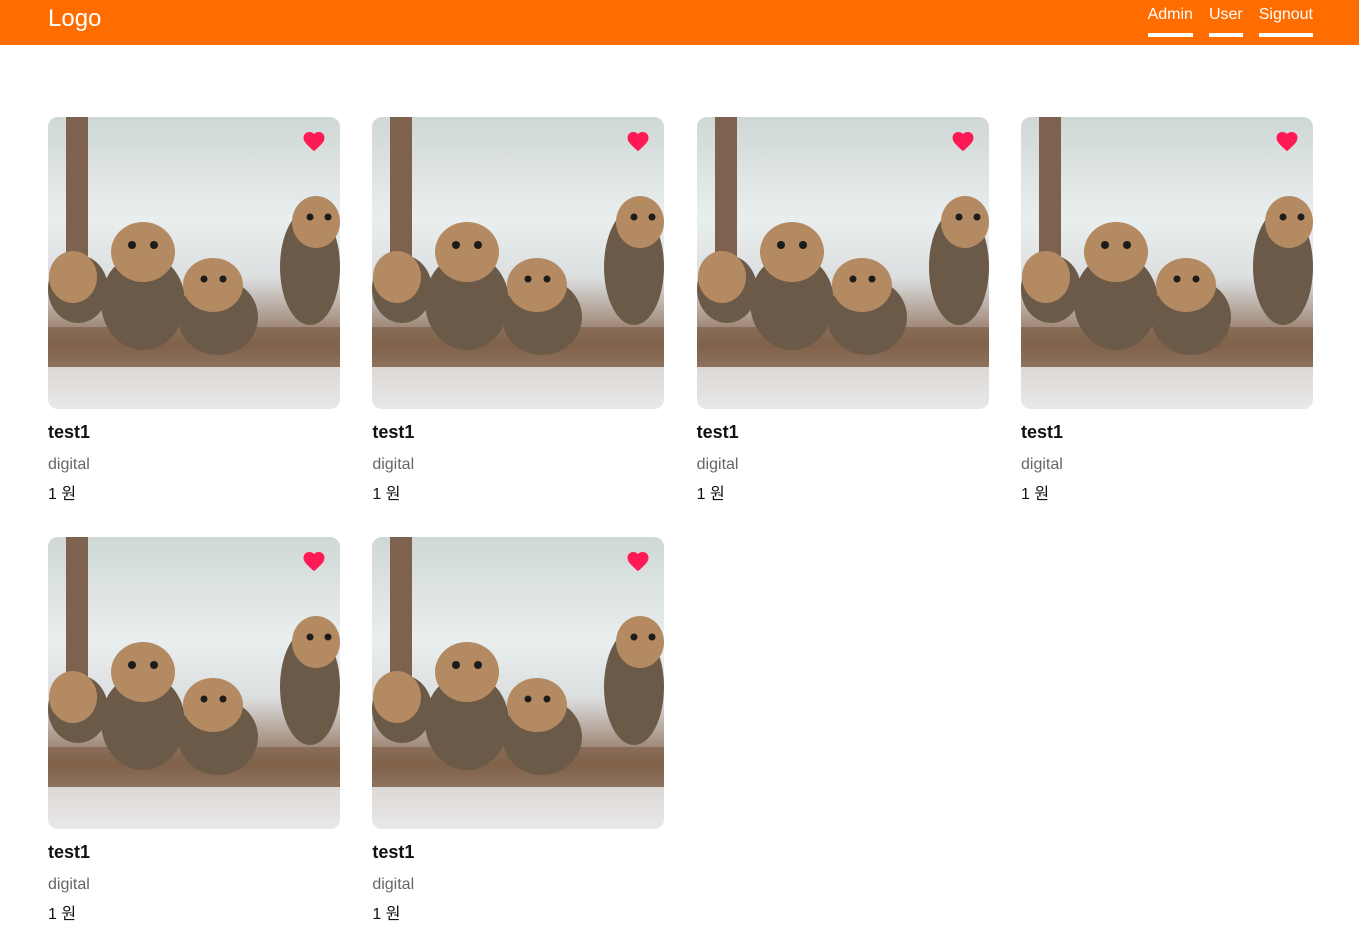 This screenshot has height=925, width=1359. I want to click on nav-user-link: User, so click(1225, 21).